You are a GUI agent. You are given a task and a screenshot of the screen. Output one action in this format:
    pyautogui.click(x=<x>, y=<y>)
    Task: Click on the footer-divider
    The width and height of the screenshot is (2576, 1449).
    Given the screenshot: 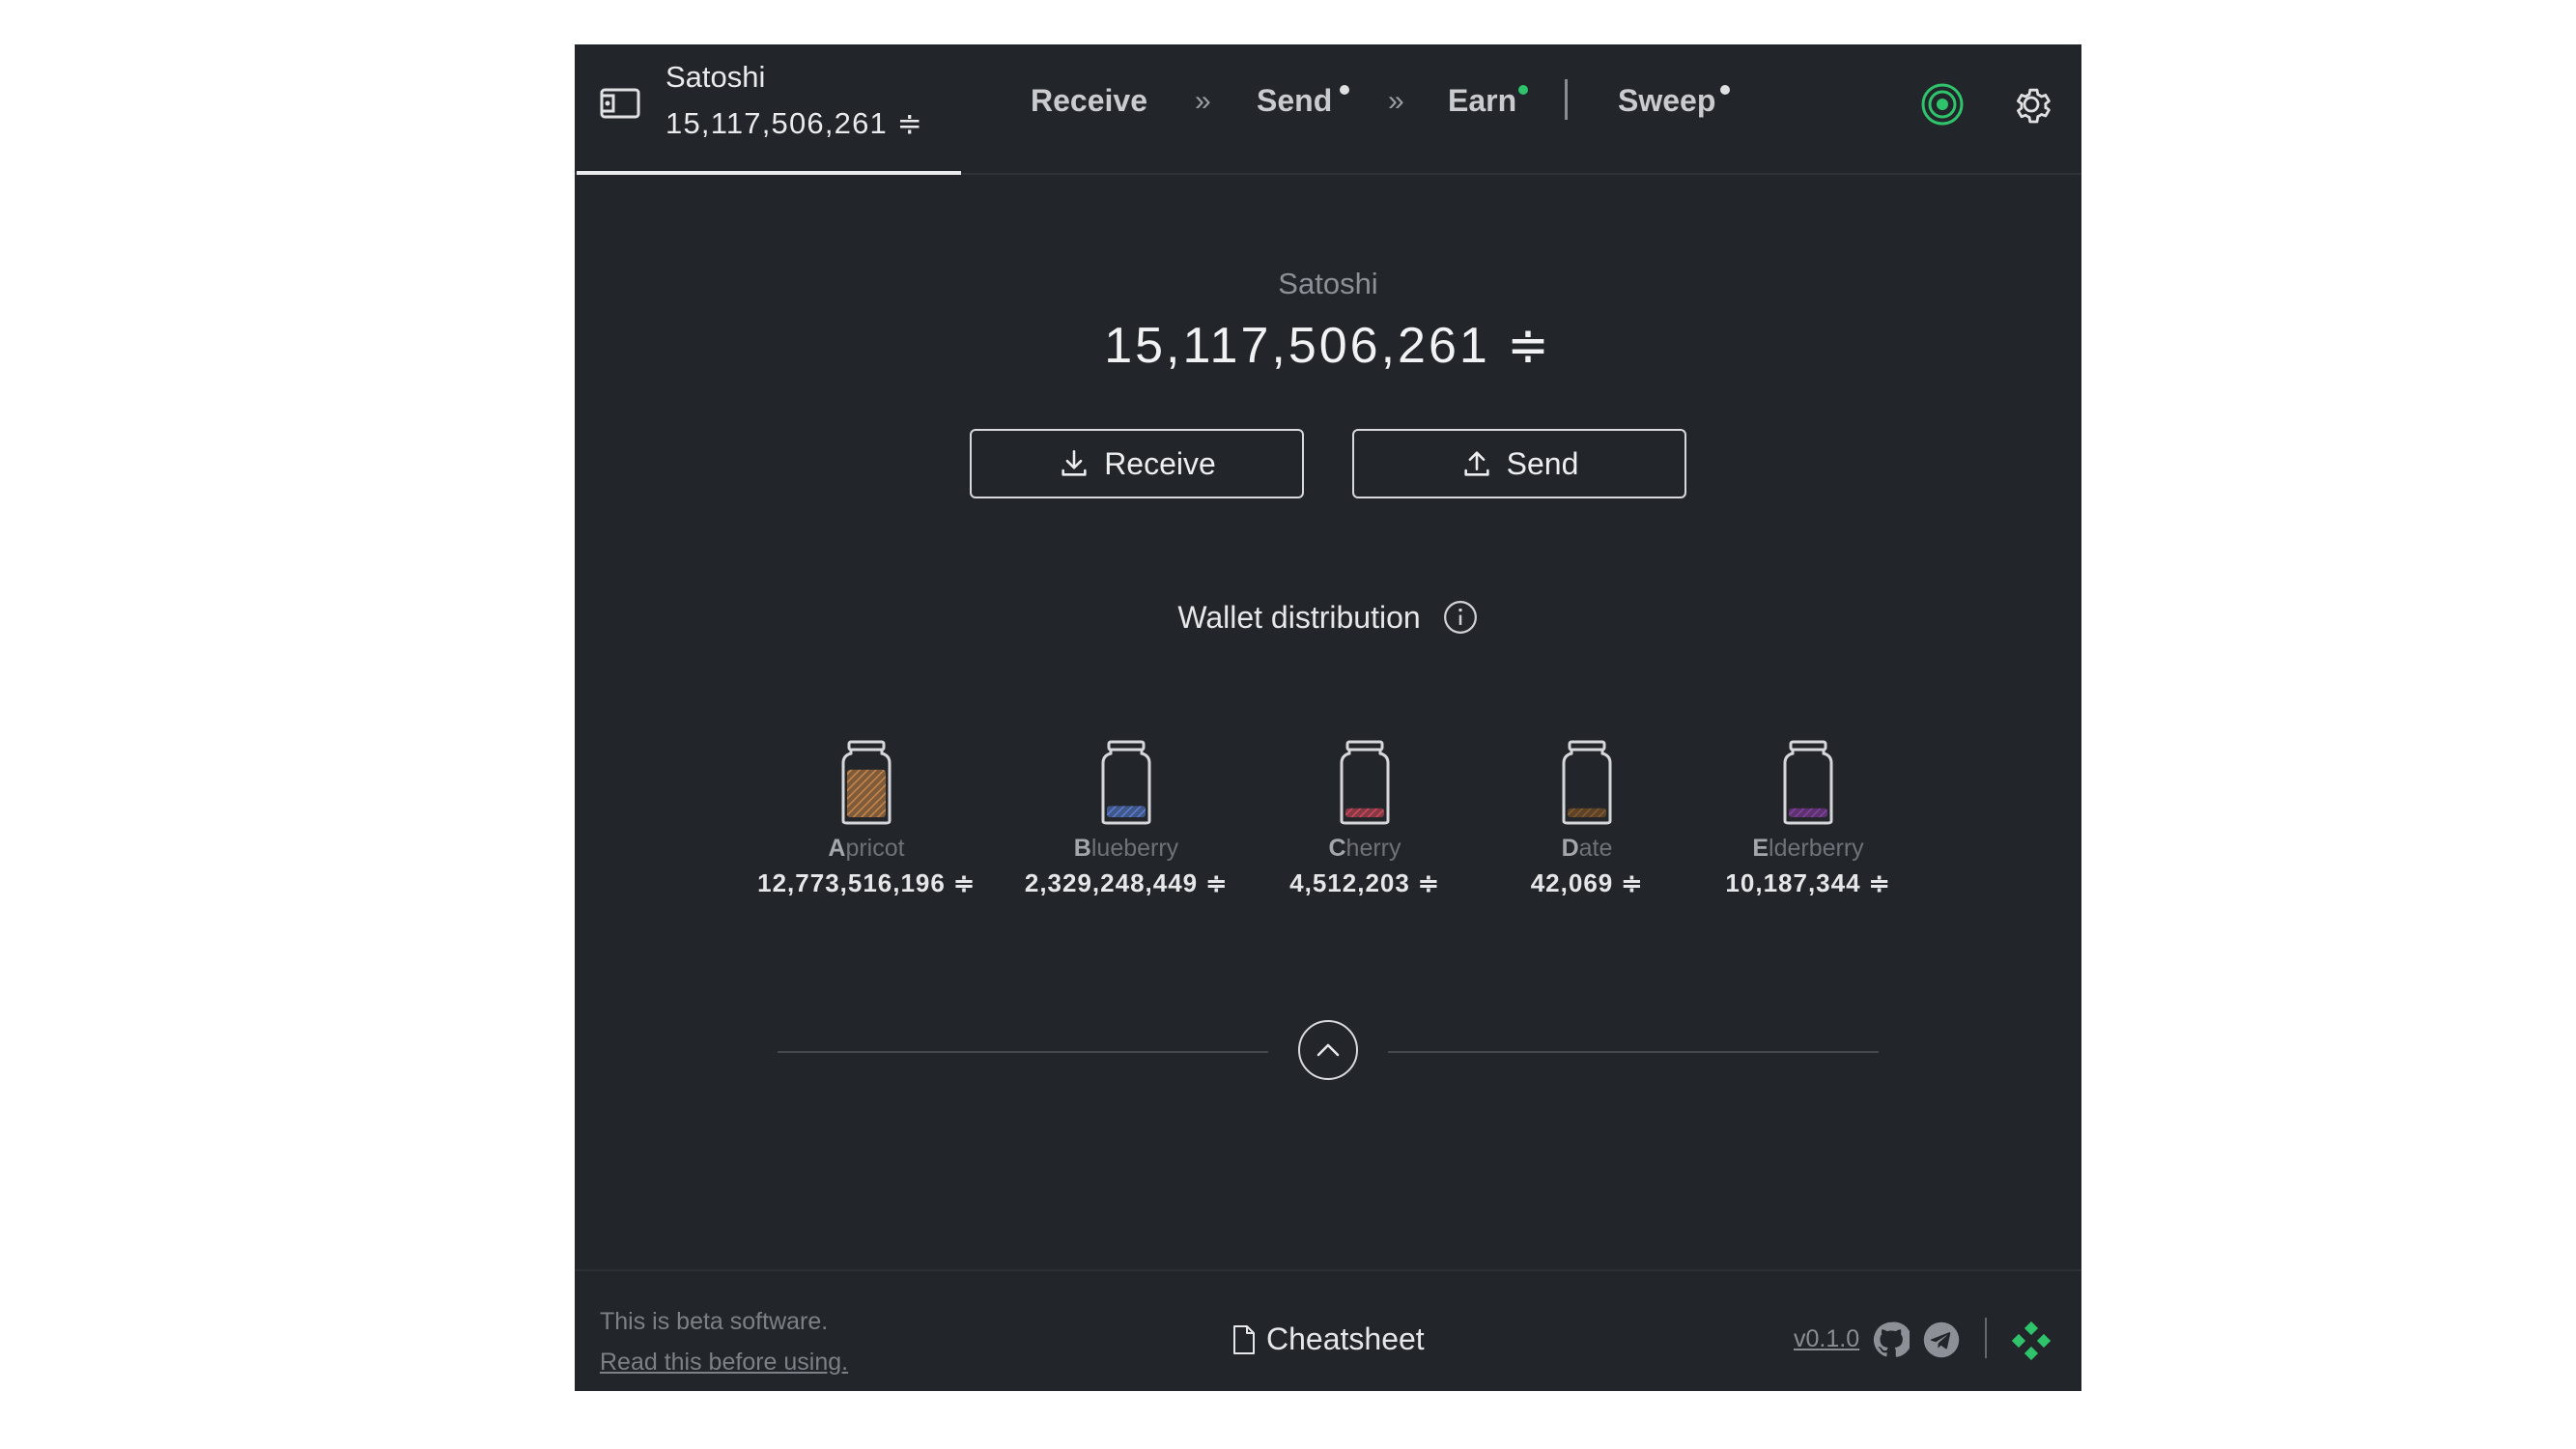 What is the action you would take?
    pyautogui.click(x=1986, y=1338)
    